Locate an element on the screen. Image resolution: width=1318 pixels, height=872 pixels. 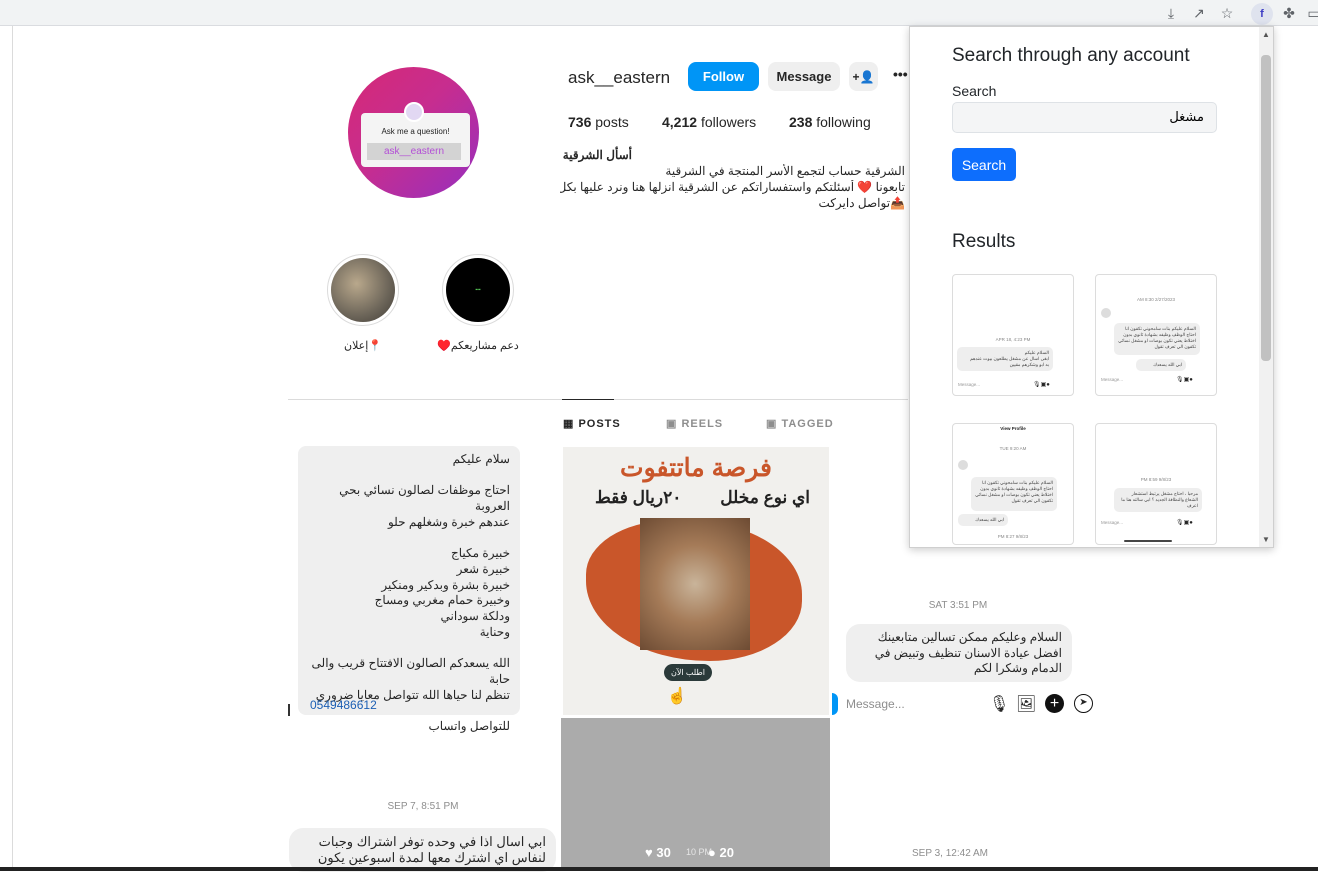
result-1-date: APR 18, 4:23 PM is located at coordinates (1013, 339).